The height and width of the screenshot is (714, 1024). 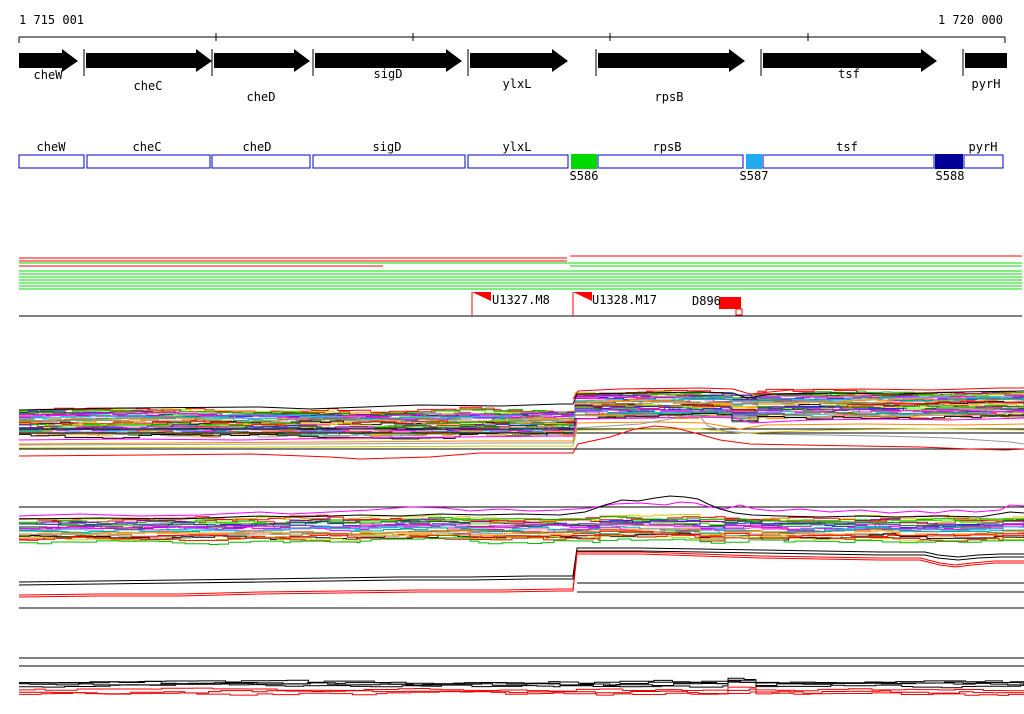 What do you see at coordinates (149, 60) in the screenshot?
I see `gene-arrow-cheC` at bounding box center [149, 60].